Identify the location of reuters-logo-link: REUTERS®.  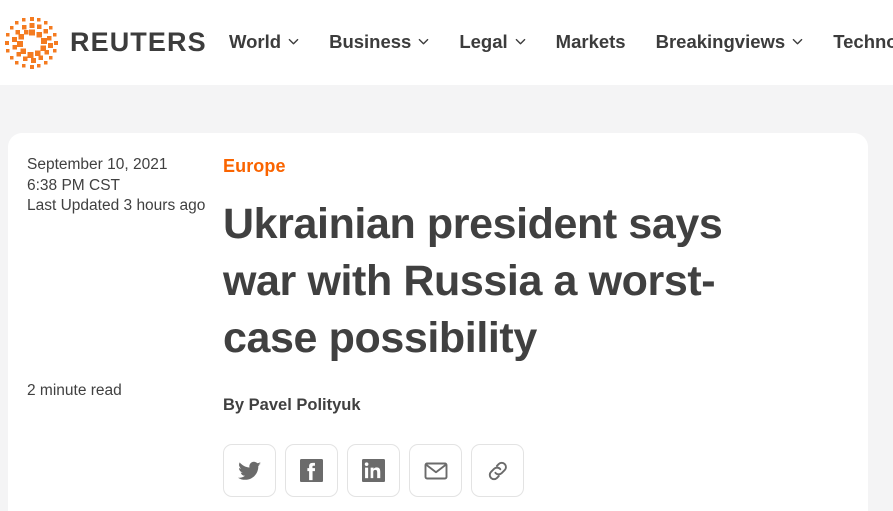
(109, 43).